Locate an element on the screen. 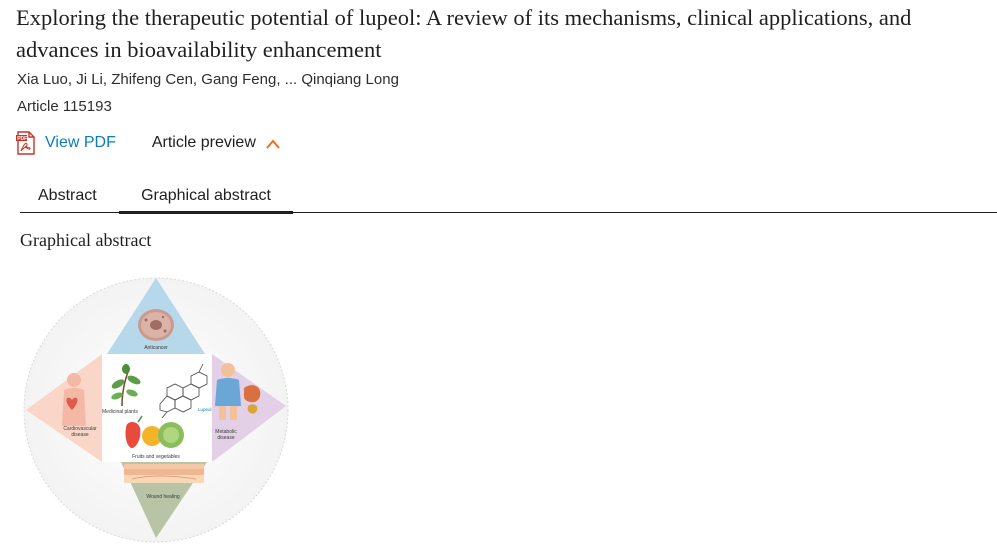 The height and width of the screenshot is (555, 997). abstract-tabs: Abstract Graphical abstract is located at coordinates (508, 198).